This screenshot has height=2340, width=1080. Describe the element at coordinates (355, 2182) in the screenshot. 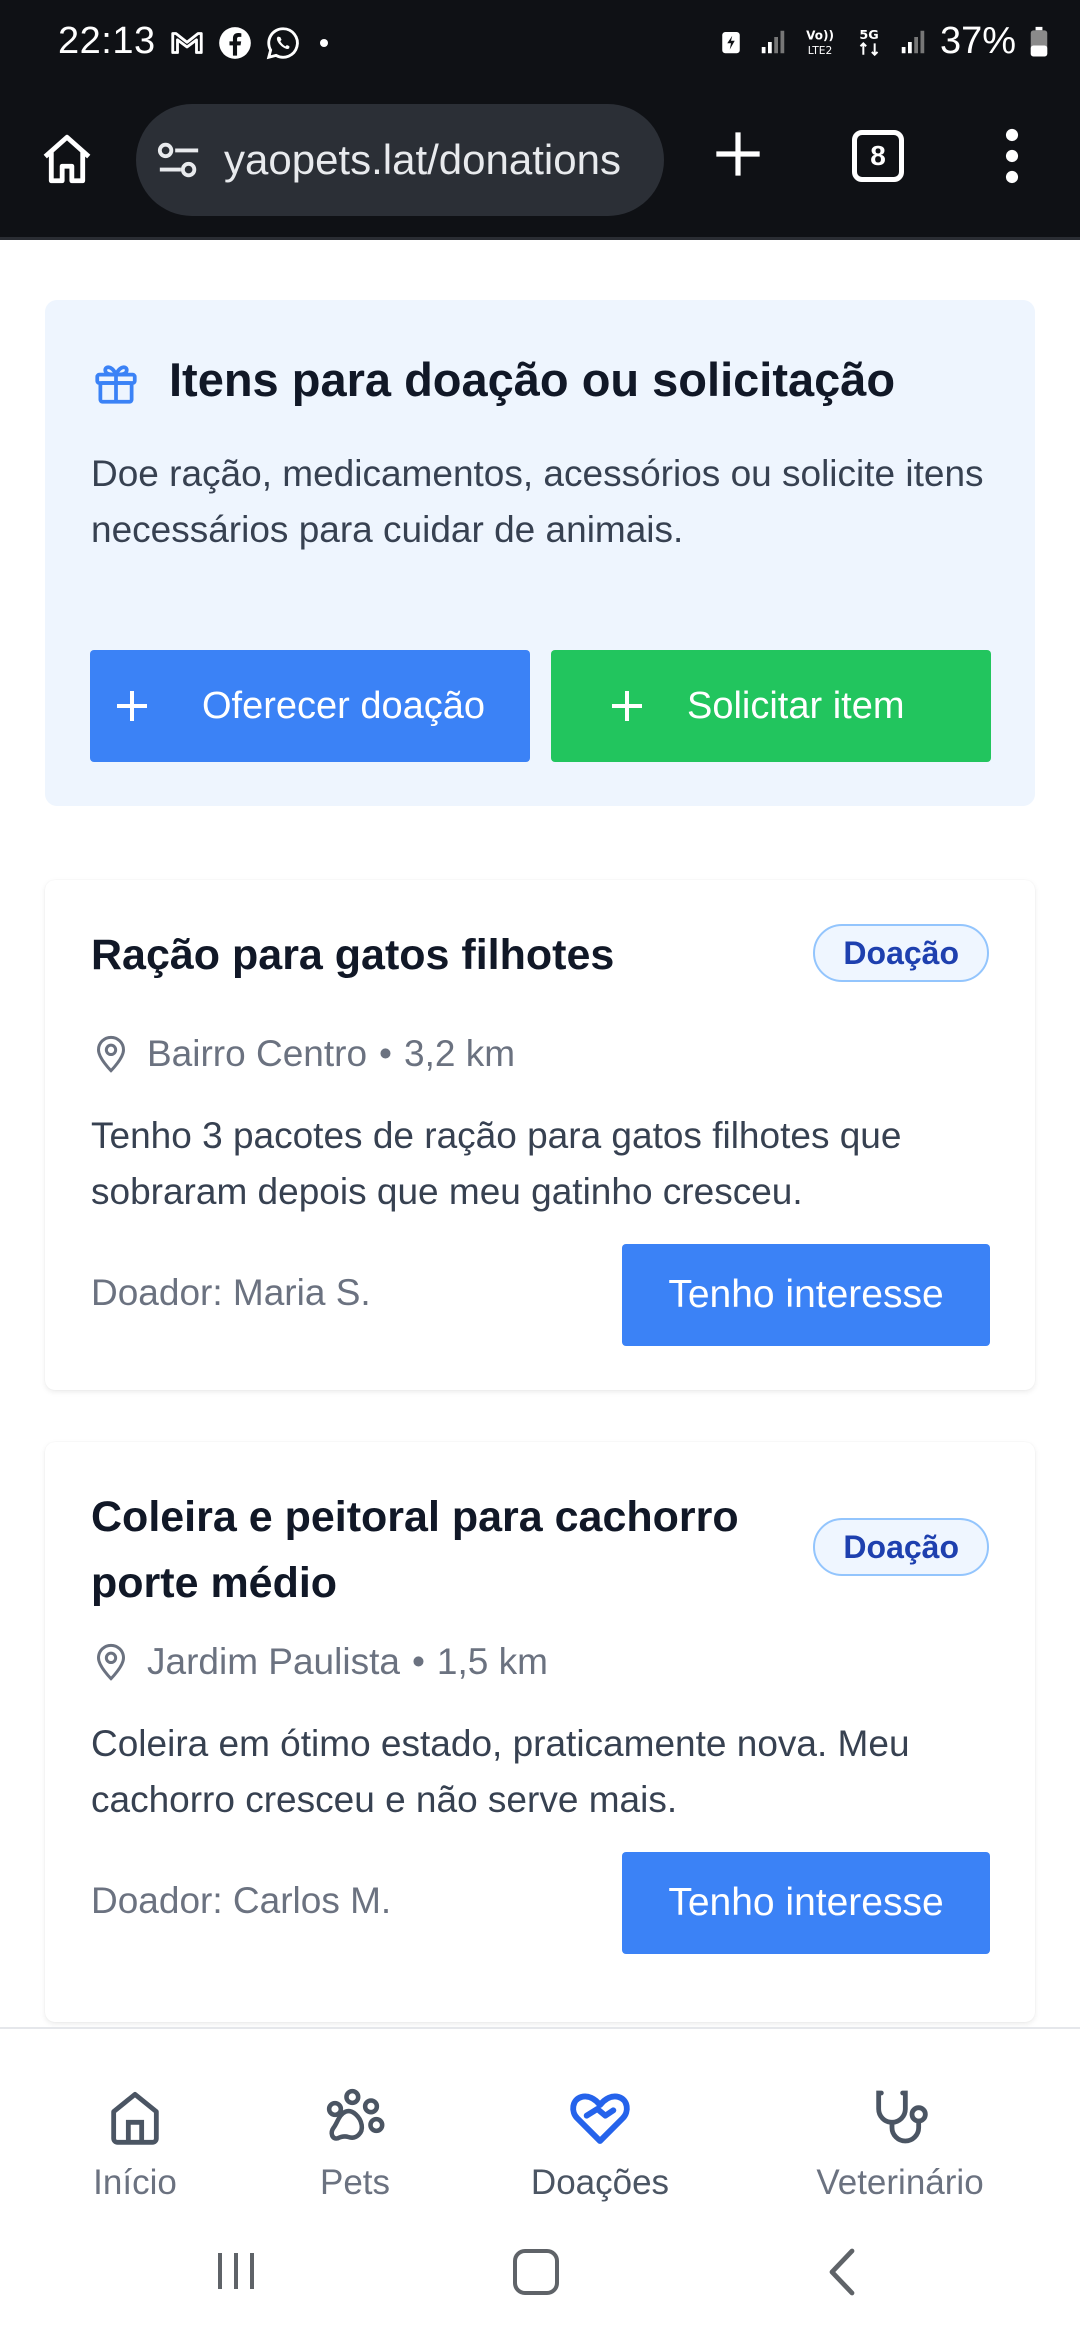

I see `nav-label: Pets` at that location.